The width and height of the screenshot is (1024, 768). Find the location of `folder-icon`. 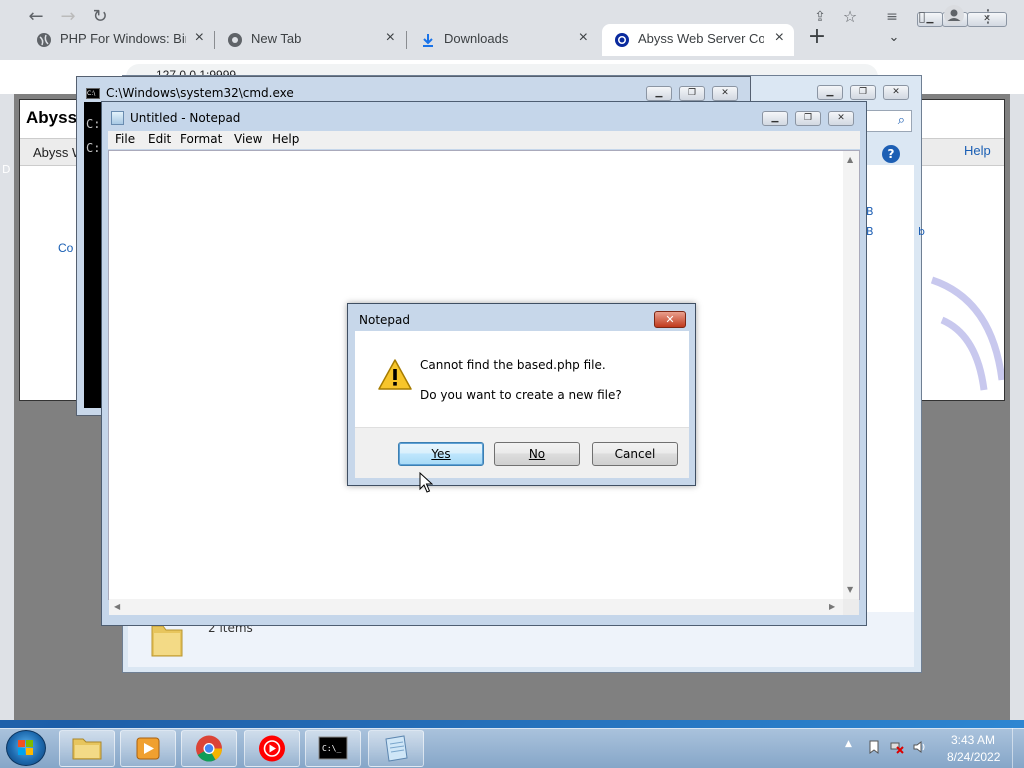

folder-icon is located at coordinates (87, 749).